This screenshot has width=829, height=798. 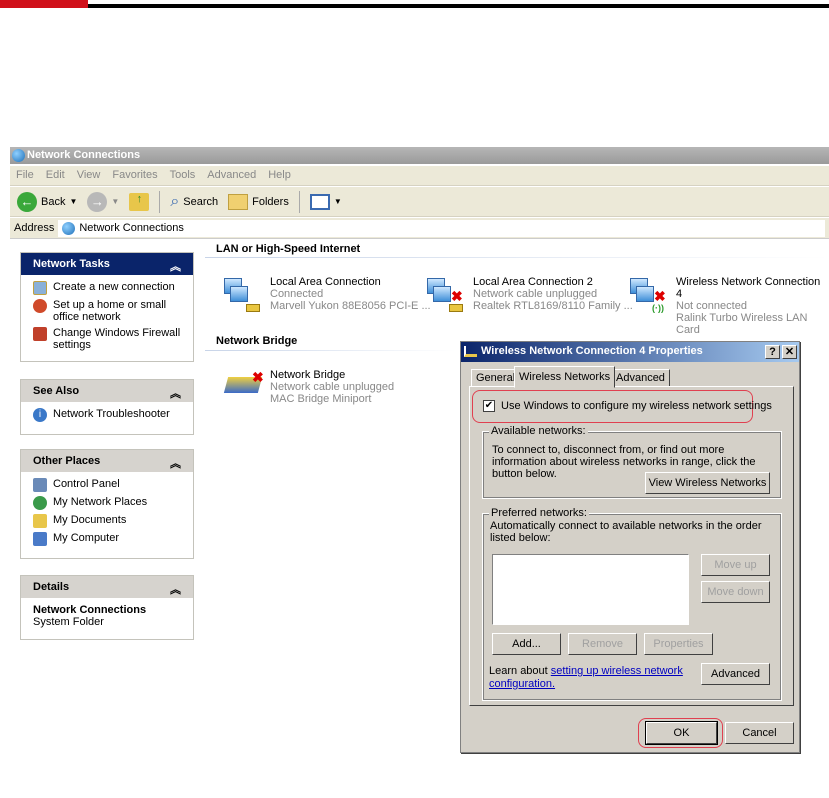 I want to click on search-button: ⌕ Search, so click(x=194, y=202).